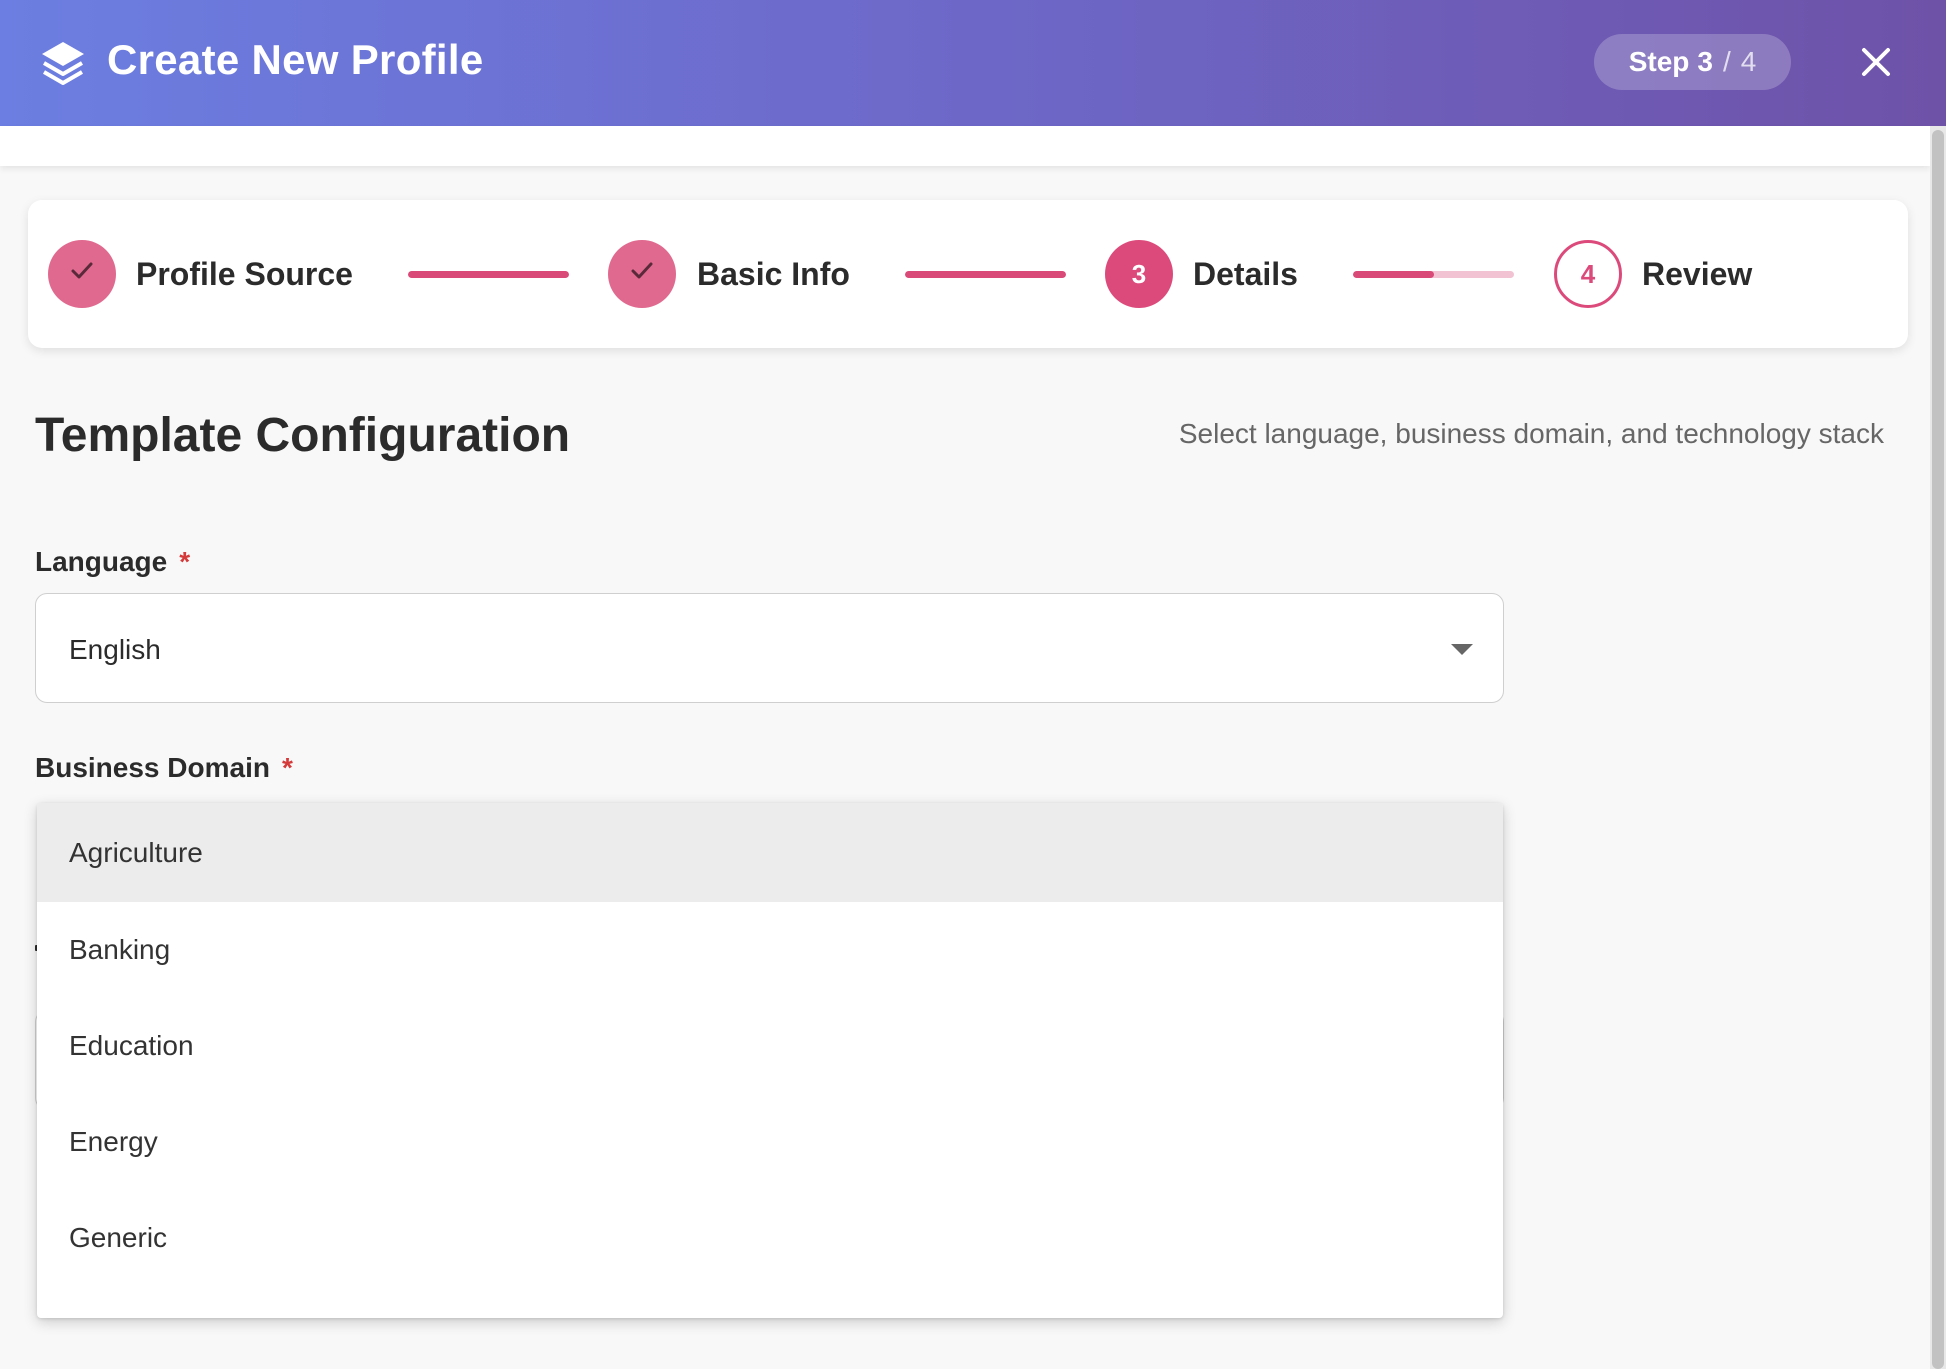  Describe the element at coordinates (770, 950) in the screenshot. I see `dropdown-option-banking: Banking` at that location.